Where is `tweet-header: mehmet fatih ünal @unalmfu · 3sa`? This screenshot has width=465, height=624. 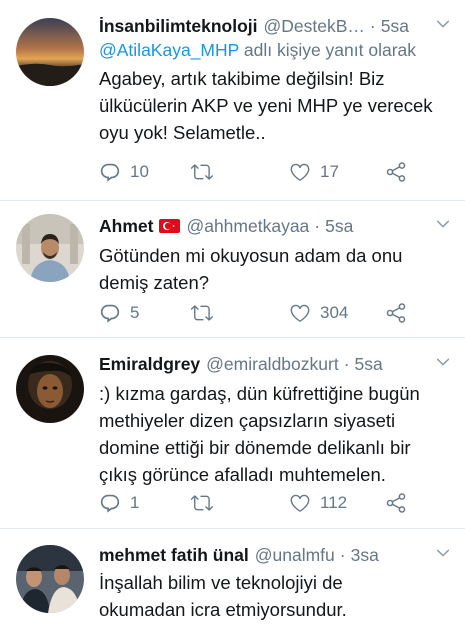 tweet-header: mehmet fatih ünal @unalmfu · 3sa is located at coordinates (275, 555).